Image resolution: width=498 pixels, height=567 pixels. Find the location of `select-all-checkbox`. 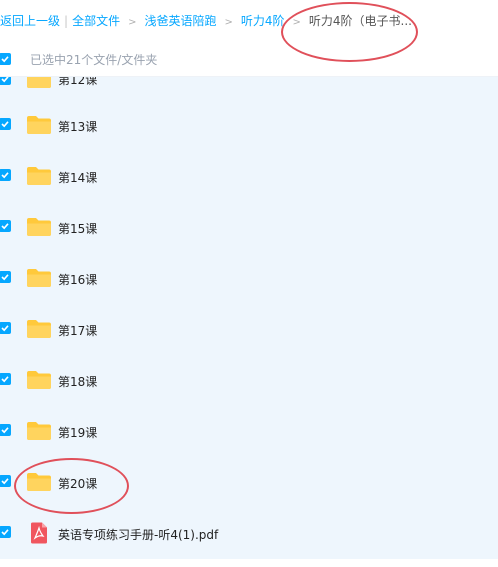

select-all-checkbox is located at coordinates (5, 59).